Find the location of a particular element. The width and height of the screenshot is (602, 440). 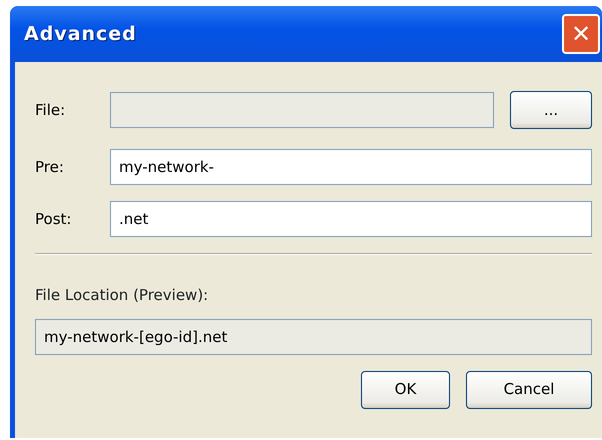

input-field: .net is located at coordinates (351, 219).